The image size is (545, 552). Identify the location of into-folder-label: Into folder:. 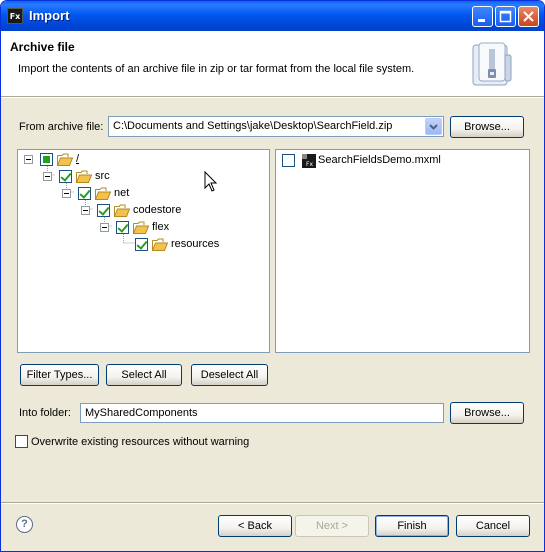
(45, 413).